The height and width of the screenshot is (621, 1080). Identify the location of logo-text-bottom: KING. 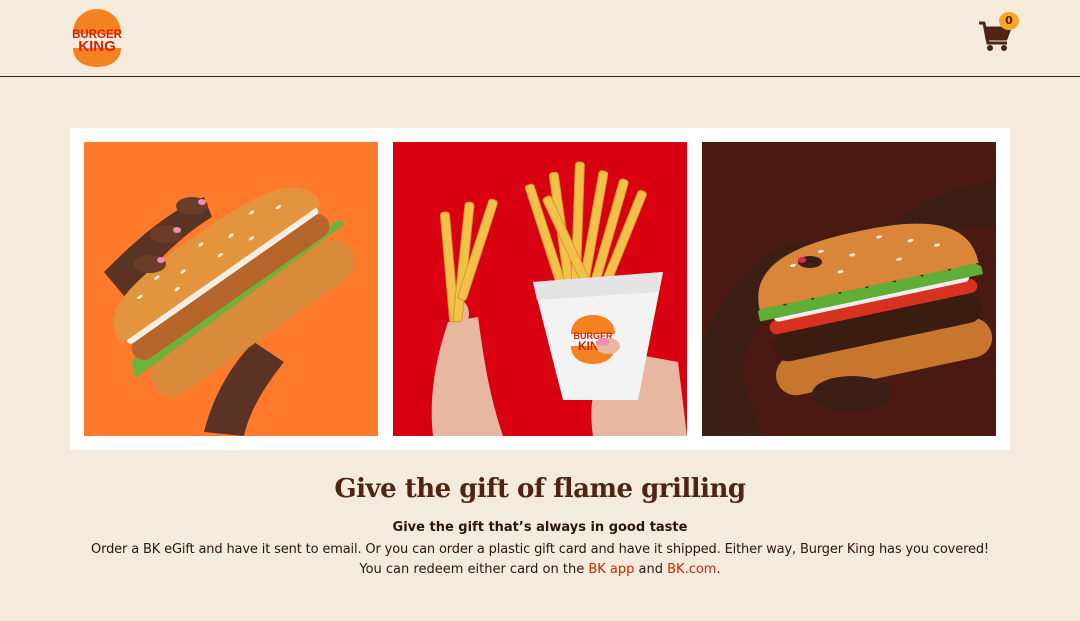
(97, 46).